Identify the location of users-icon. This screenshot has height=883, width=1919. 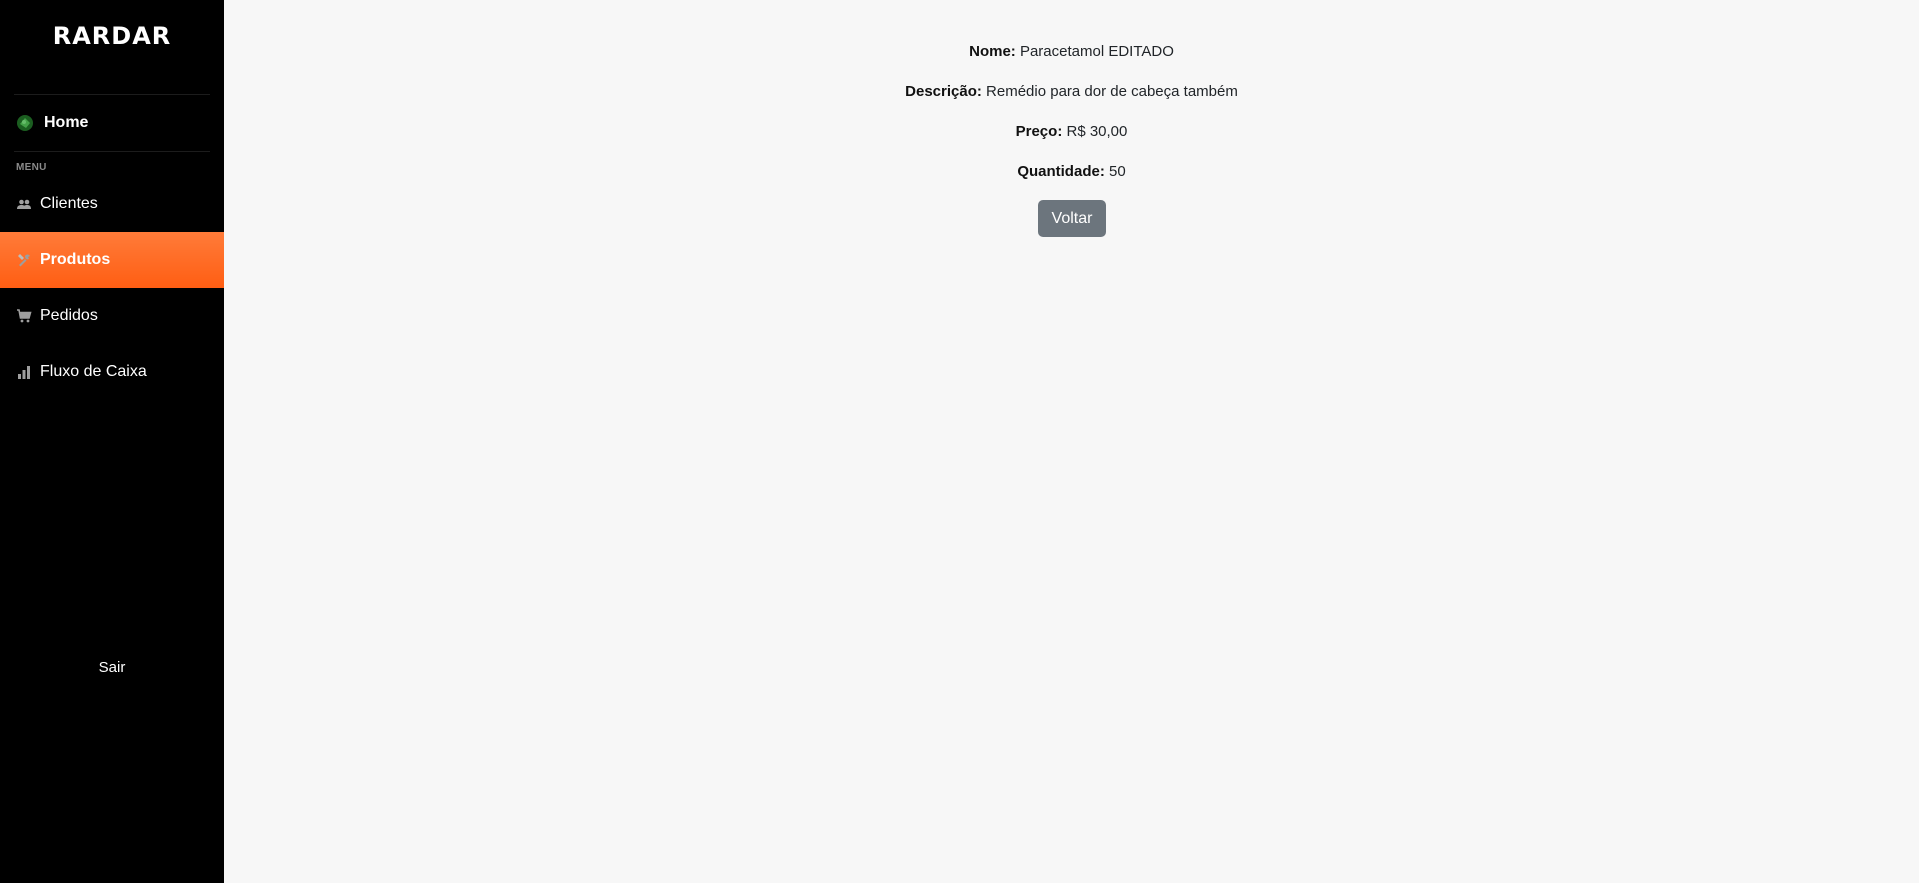
(24, 204).